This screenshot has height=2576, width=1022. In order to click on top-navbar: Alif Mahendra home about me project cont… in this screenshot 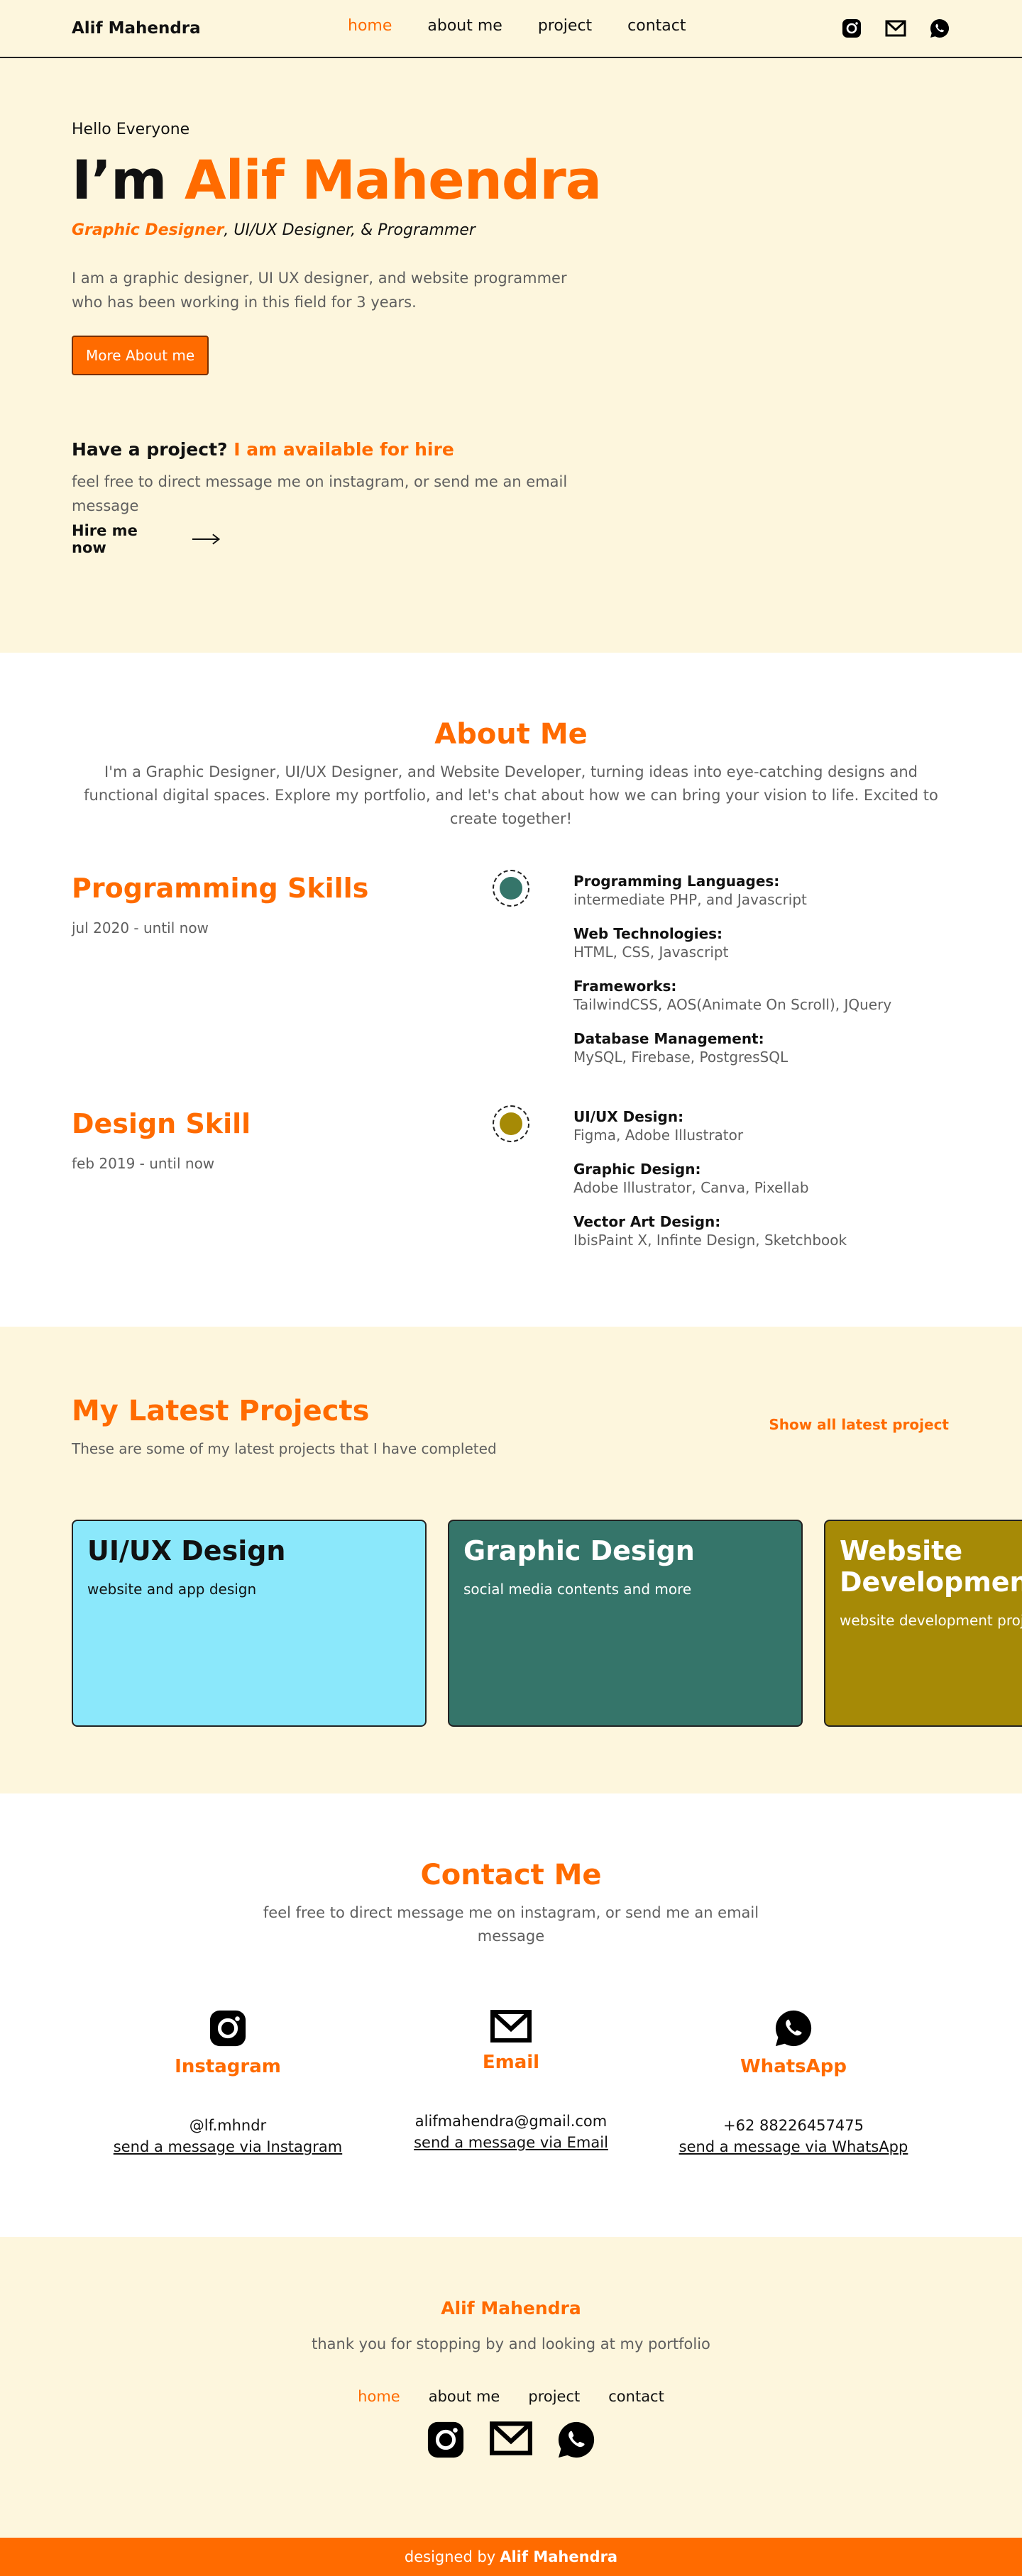, I will do `click(511, 29)`.